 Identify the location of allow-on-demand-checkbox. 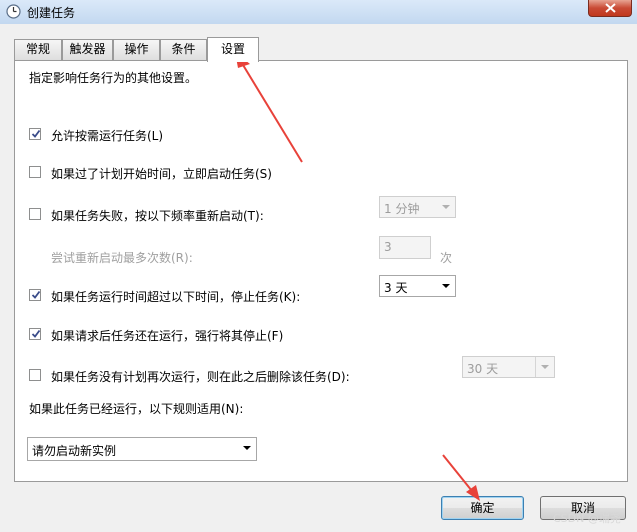
(35, 134).